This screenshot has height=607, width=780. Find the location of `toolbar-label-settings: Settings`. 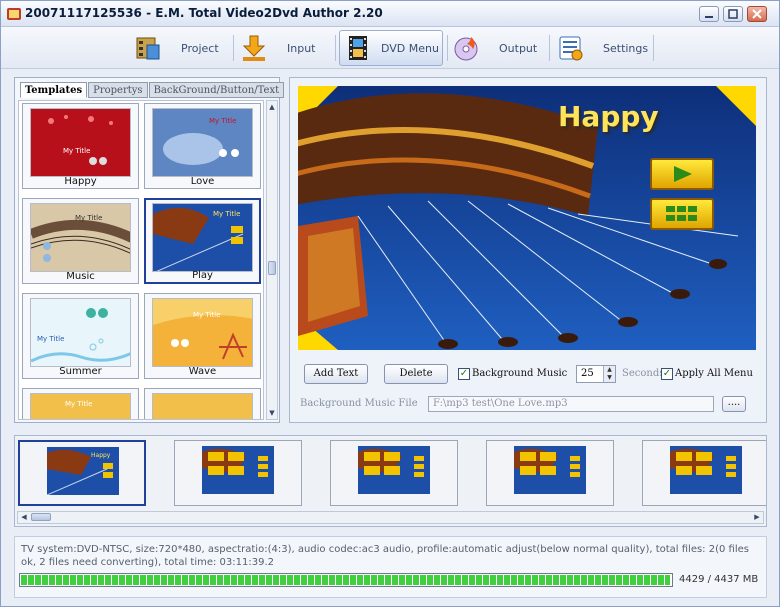

toolbar-label-settings: Settings is located at coordinates (626, 48).